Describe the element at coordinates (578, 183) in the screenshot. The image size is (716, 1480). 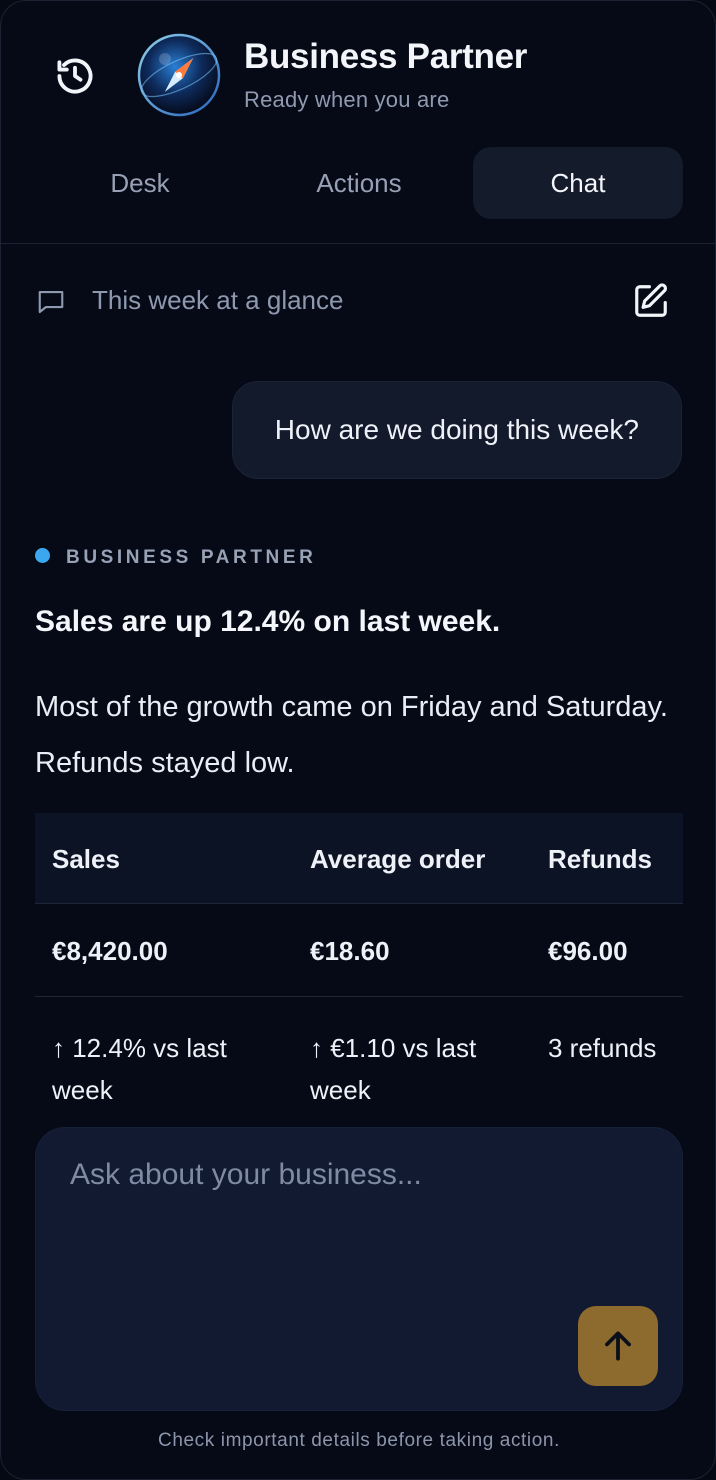
I see `tab-chat: Chat` at that location.